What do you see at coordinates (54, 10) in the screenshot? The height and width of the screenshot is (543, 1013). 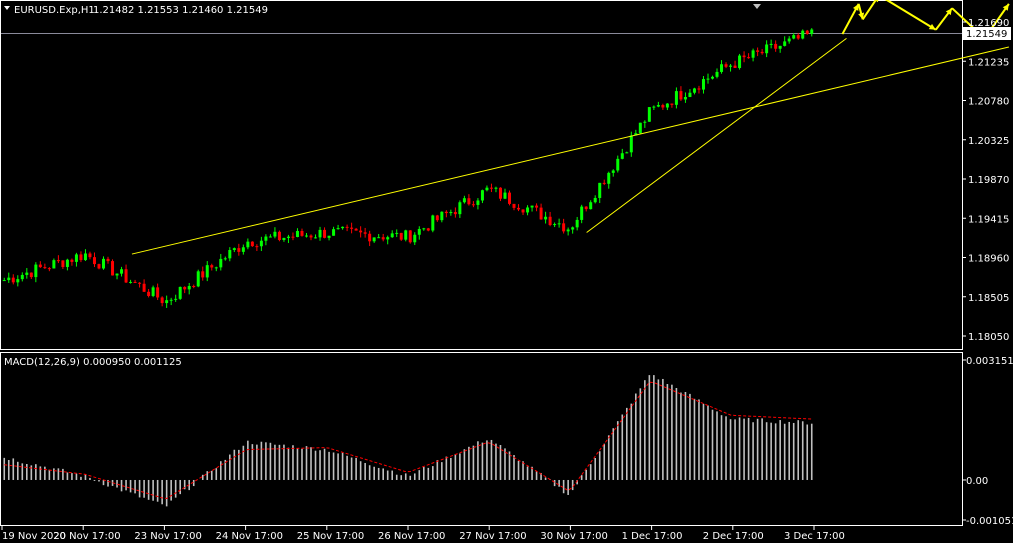 I see `symbol-label: EURUSD.Exp,H1` at bounding box center [54, 10].